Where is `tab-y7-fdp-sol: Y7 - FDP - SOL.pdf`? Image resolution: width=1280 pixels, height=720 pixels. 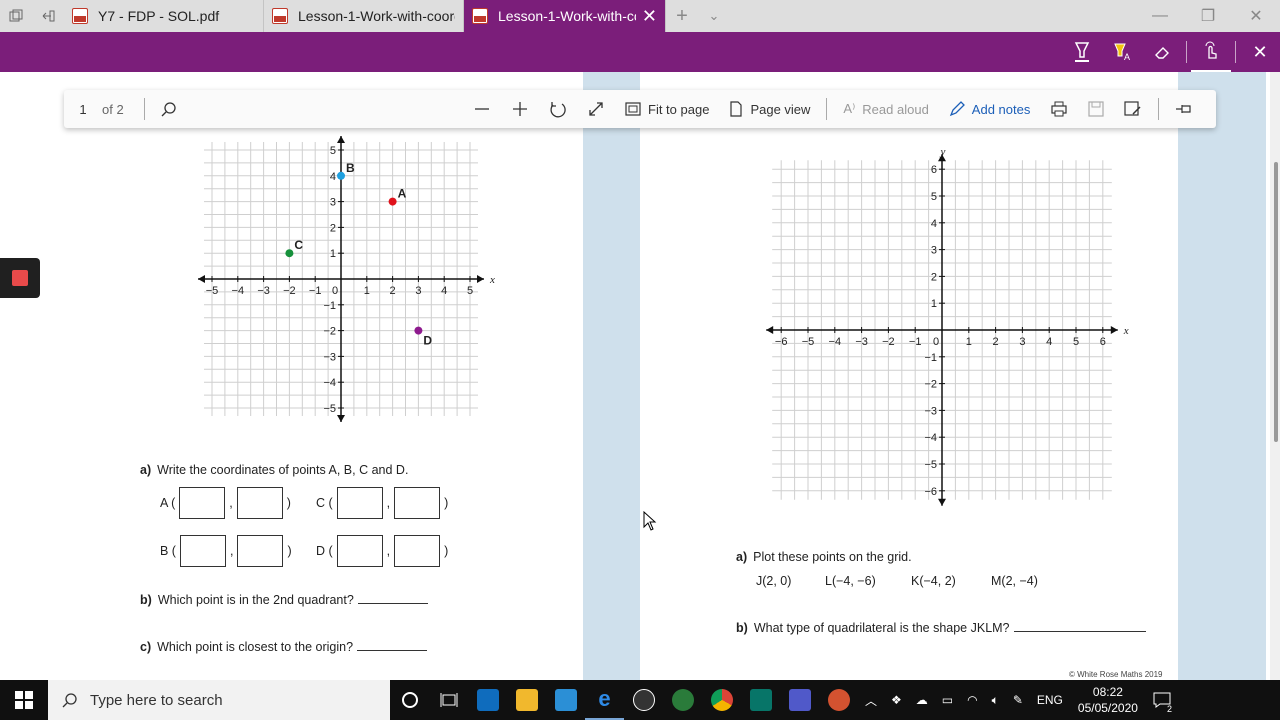
tab-y7-fdp-sol: Y7 - FDP - SOL.pdf is located at coordinates (164, 16).